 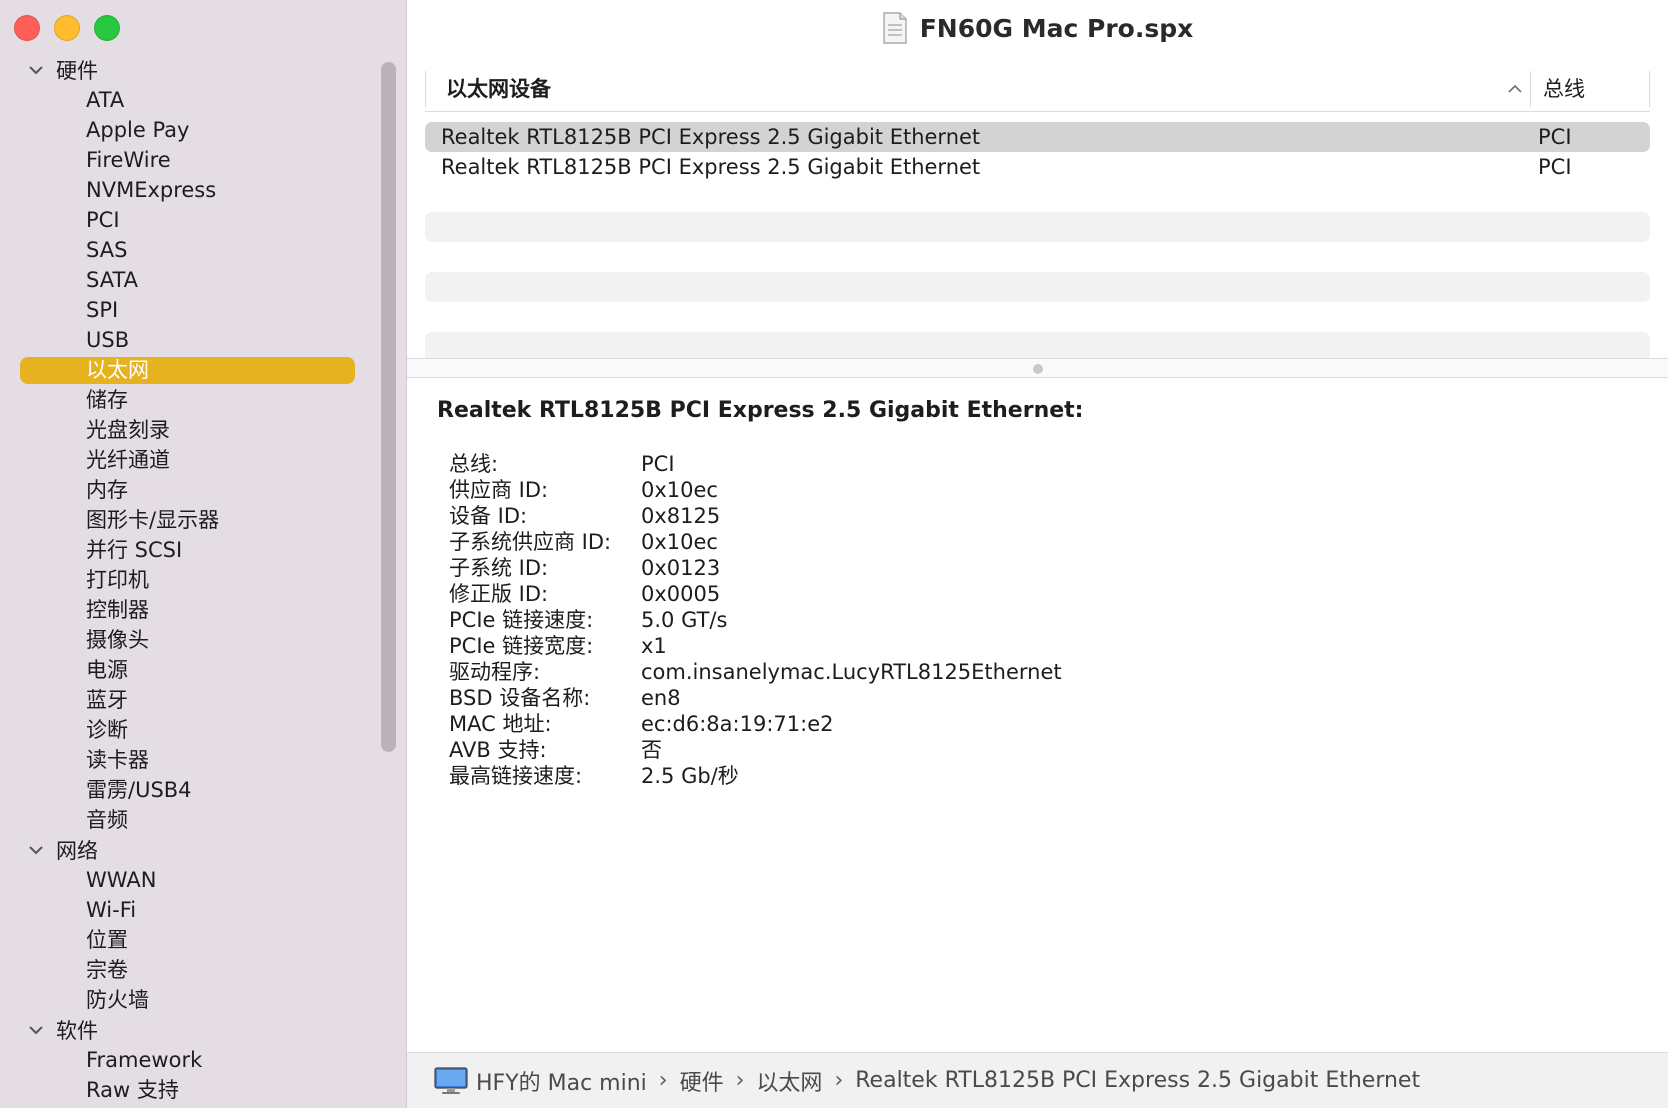 I want to click on property-key: 最高链接速度:, so click(x=516, y=776).